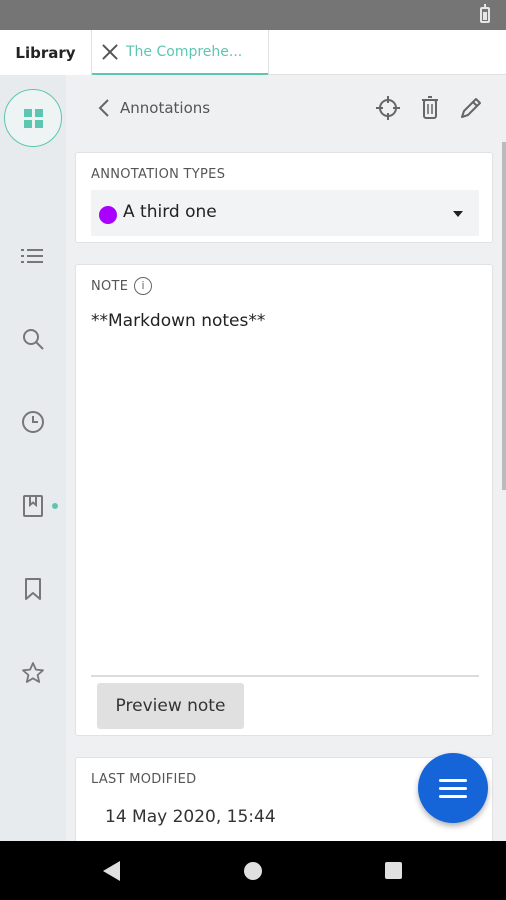 This screenshot has width=506, height=900. Describe the element at coordinates (33, 458) in the screenshot. I see `side-rail` at that location.